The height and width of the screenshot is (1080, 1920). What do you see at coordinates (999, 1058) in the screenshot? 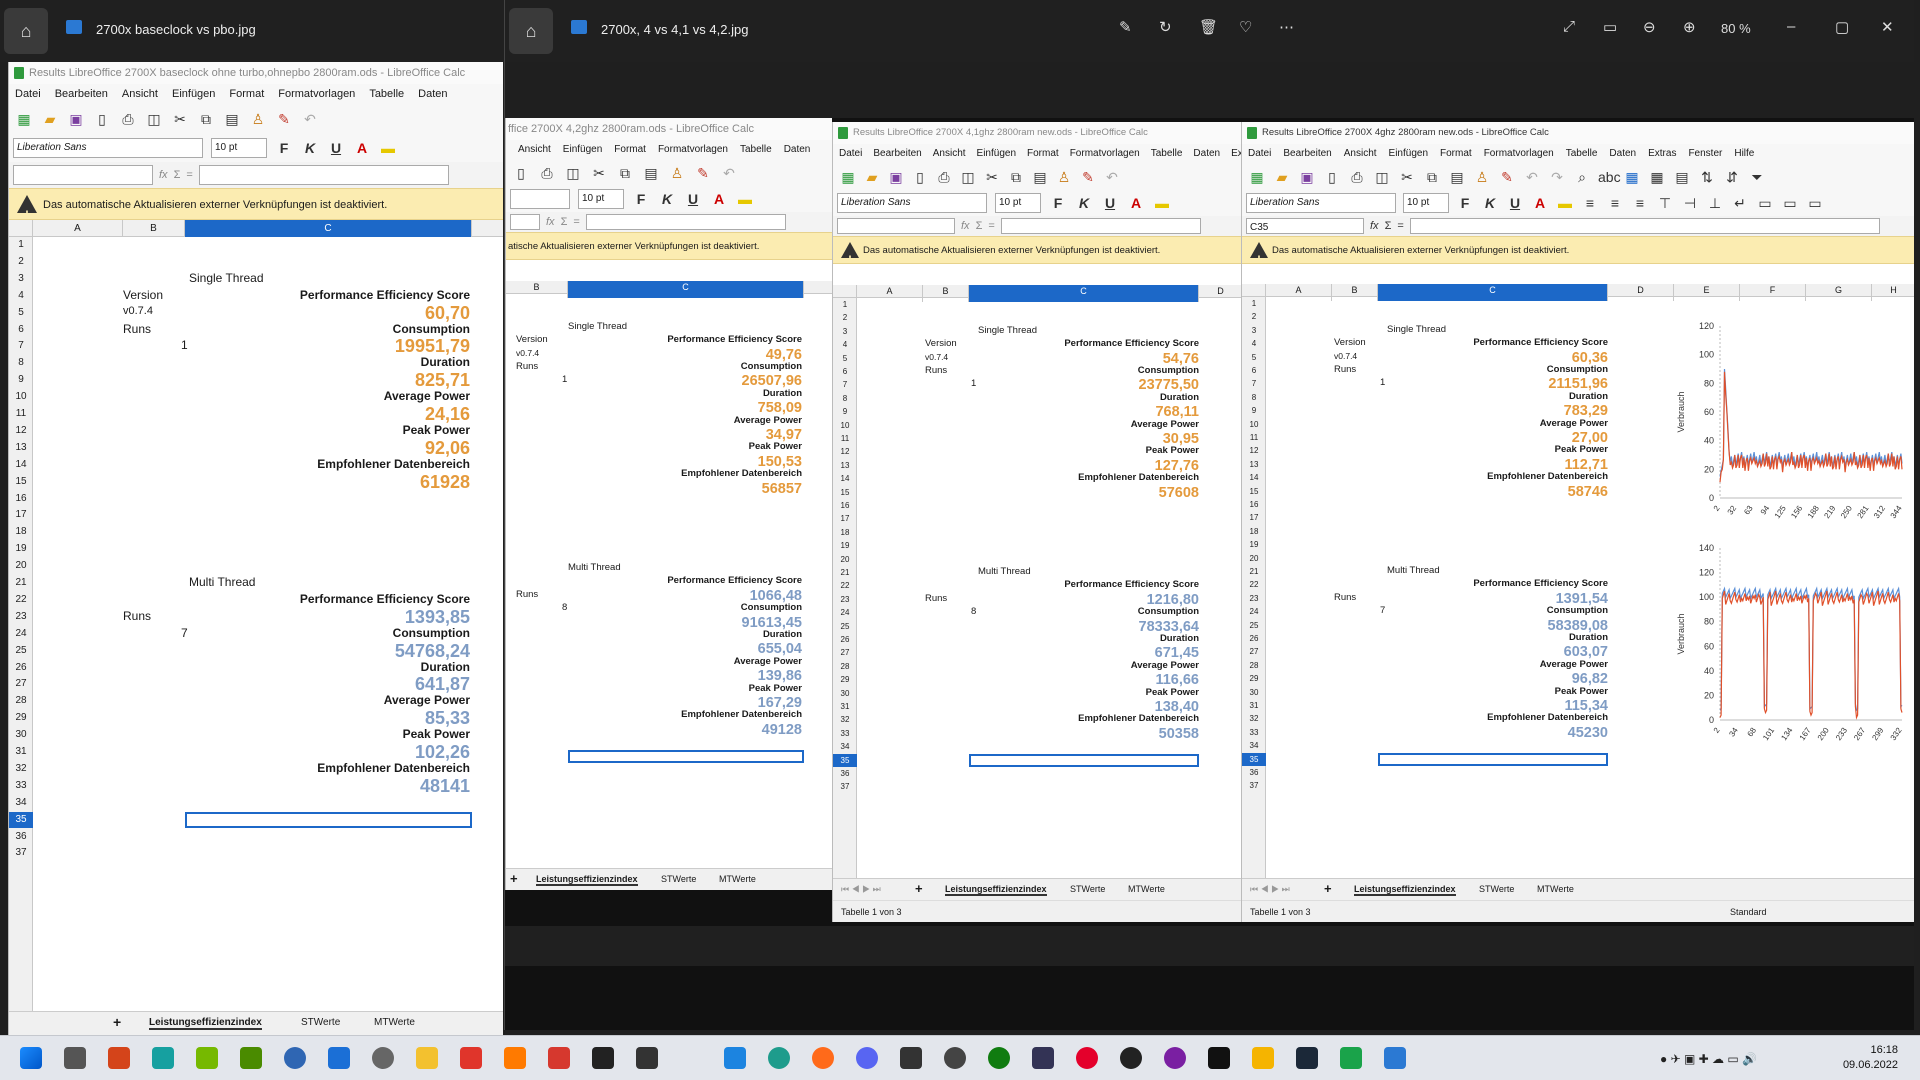
I see `xbox-icon` at bounding box center [999, 1058].